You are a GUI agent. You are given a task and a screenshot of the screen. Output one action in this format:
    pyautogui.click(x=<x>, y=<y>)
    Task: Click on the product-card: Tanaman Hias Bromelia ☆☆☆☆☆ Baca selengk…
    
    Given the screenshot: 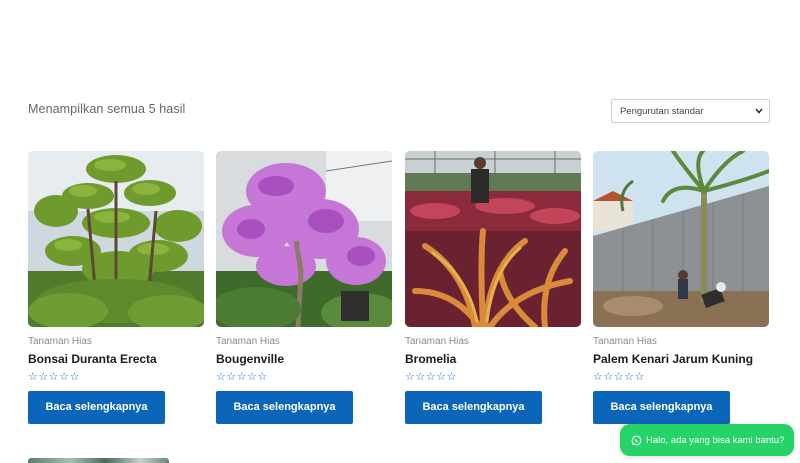 What is the action you would take?
    pyautogui.click(x=493, y=288)
    